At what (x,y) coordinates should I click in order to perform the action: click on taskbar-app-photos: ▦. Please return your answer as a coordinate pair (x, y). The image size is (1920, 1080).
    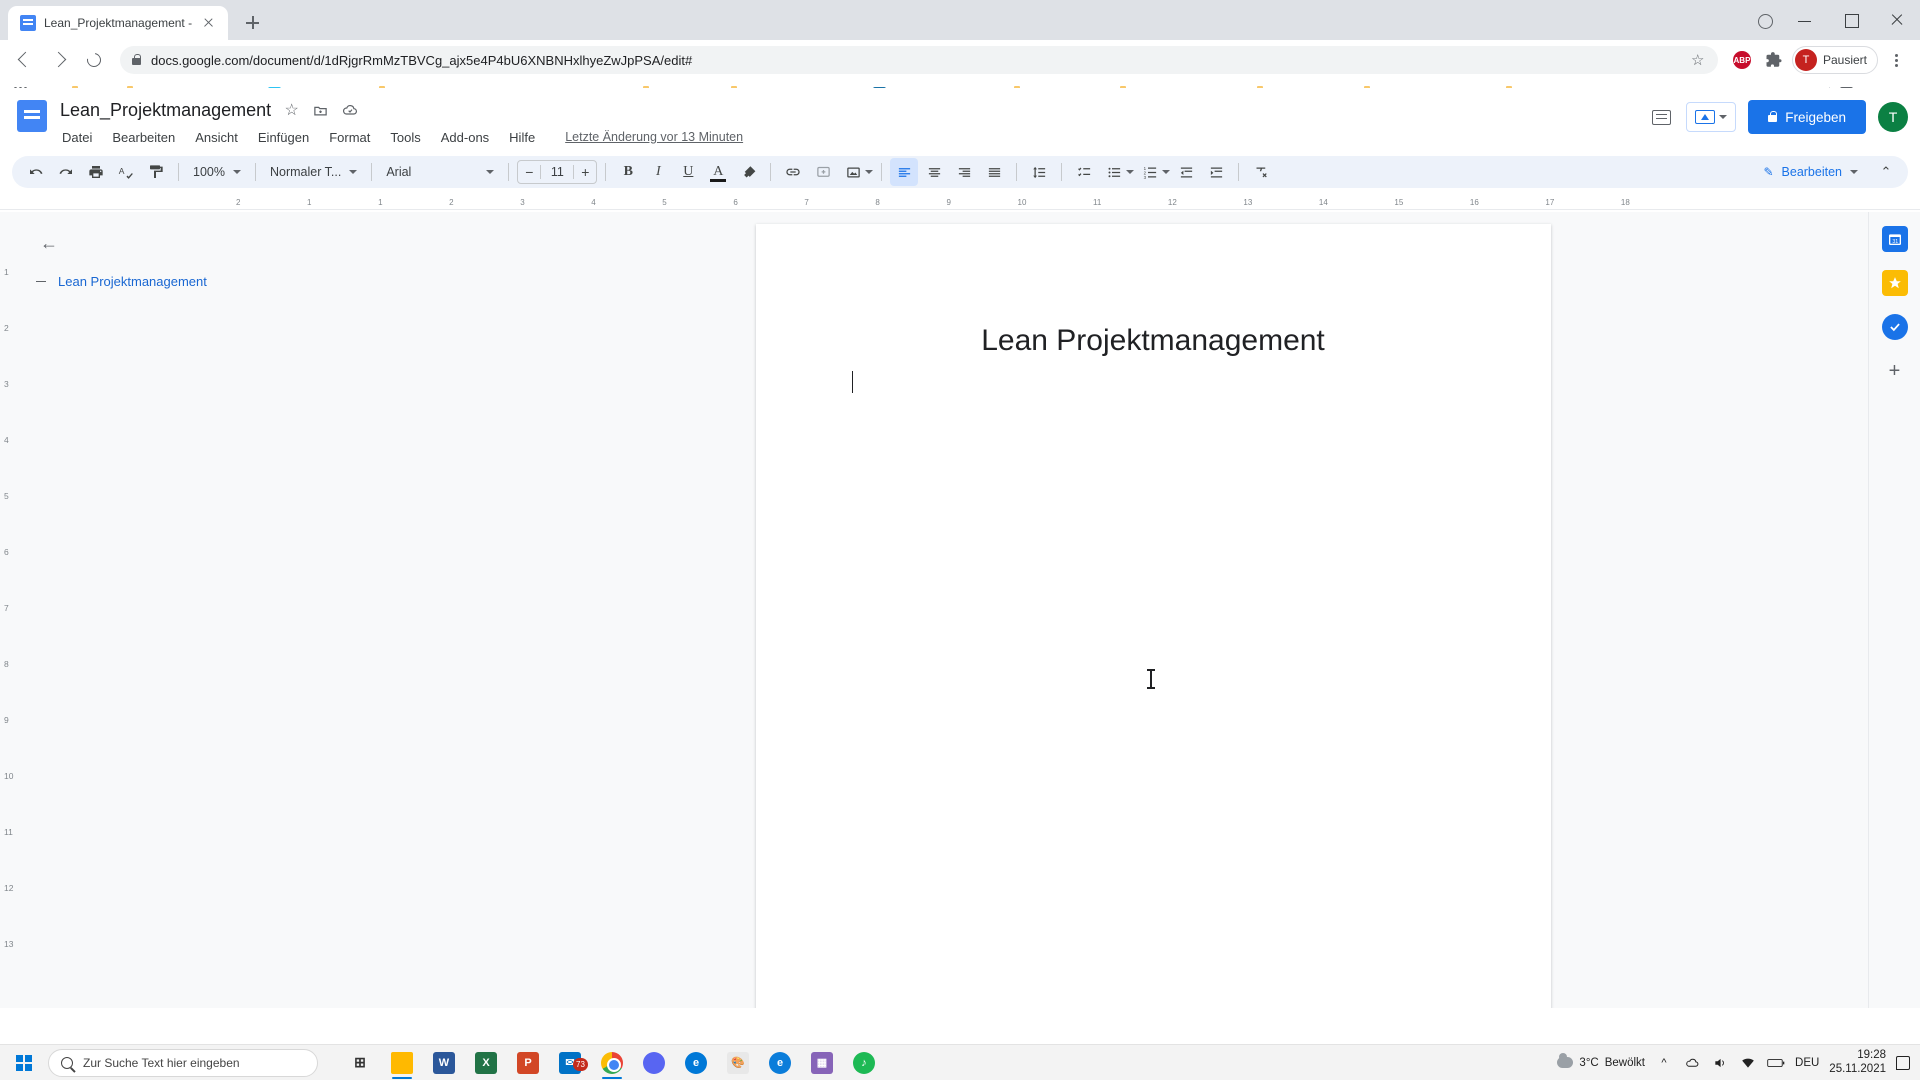
    Looking at the image, I should click on (822, 1062).